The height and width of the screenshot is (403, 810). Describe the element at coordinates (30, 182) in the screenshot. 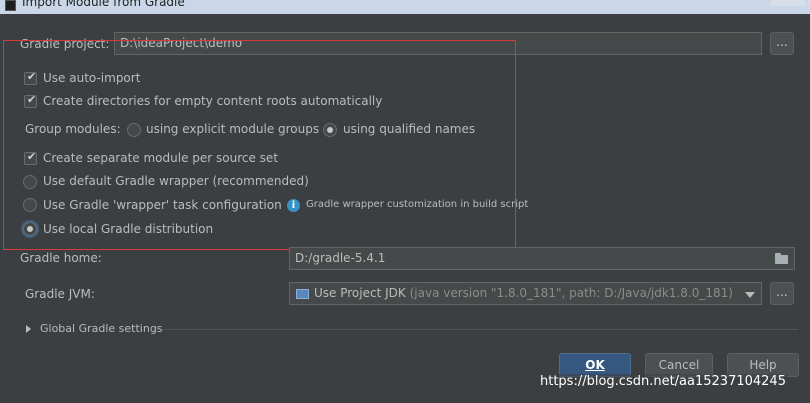

I see `default-wrapper-radio` at that location.